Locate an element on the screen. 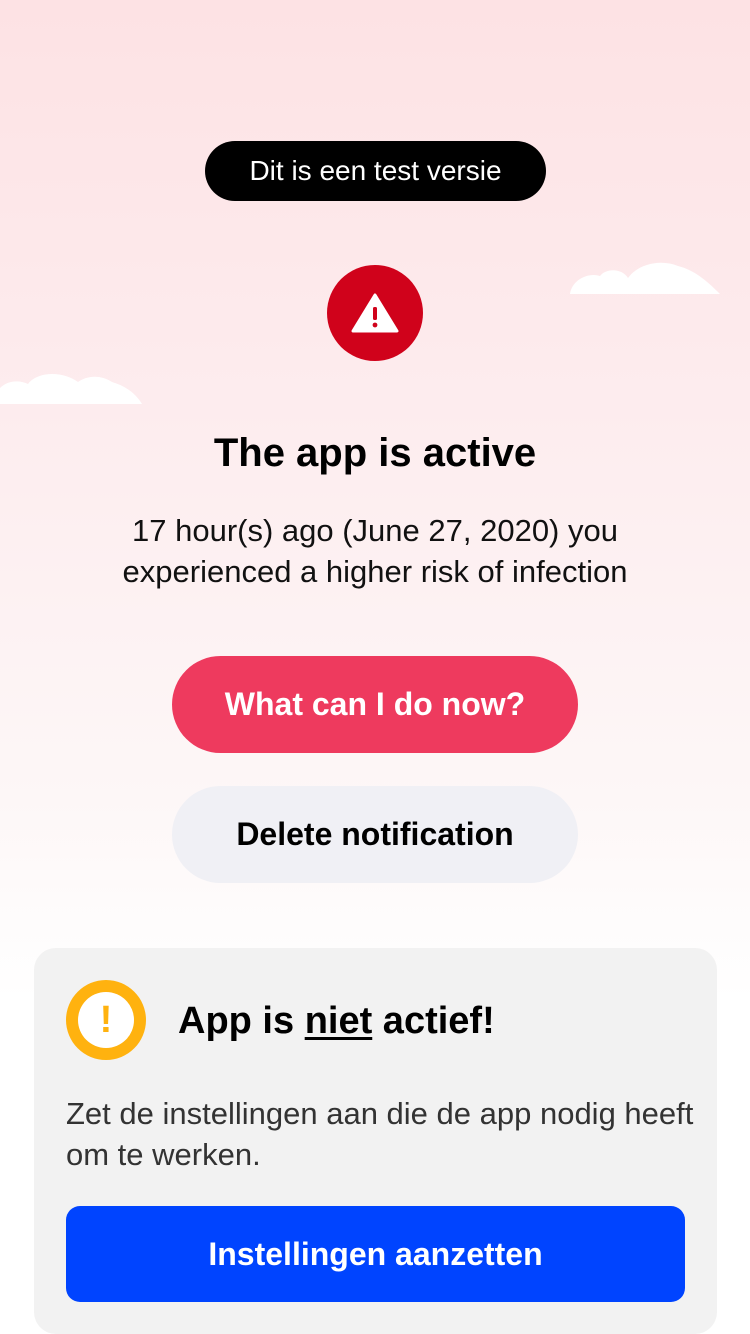  card-title-emphasis: niet is located at coordinates (338, 1021).